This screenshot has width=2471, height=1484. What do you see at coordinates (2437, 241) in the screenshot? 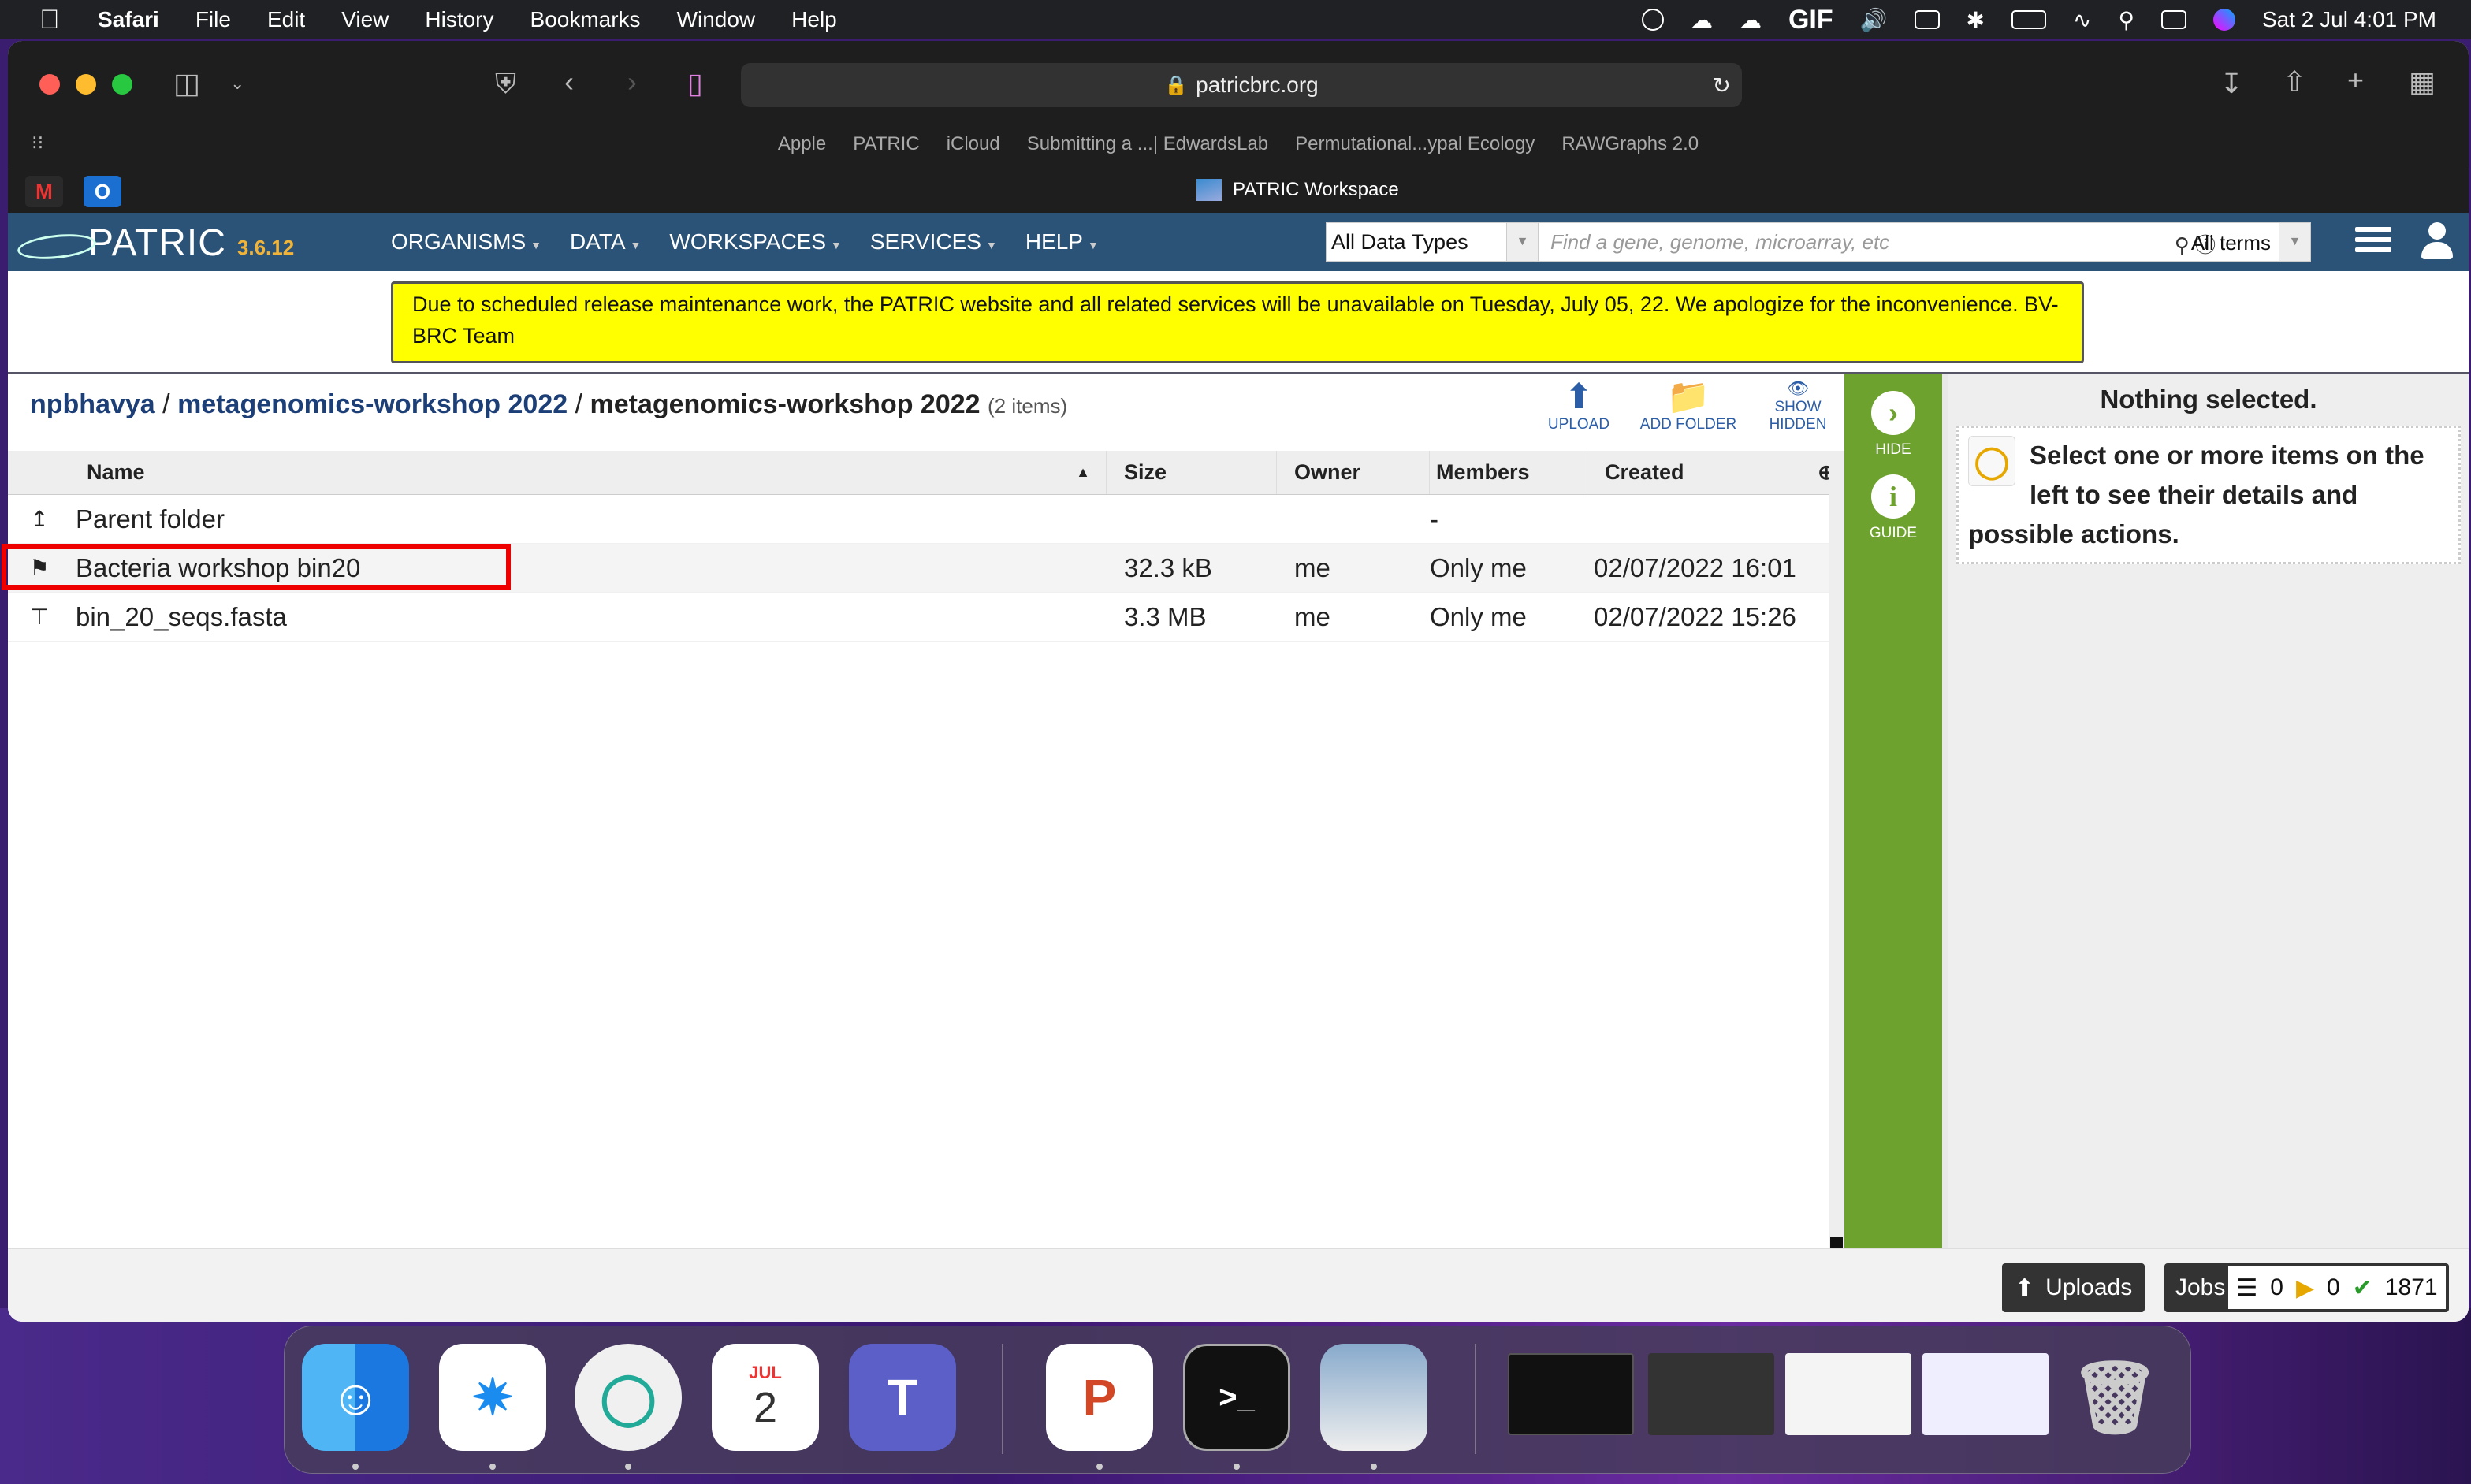
I see `user-icon` at bounding box center [2437, 241].